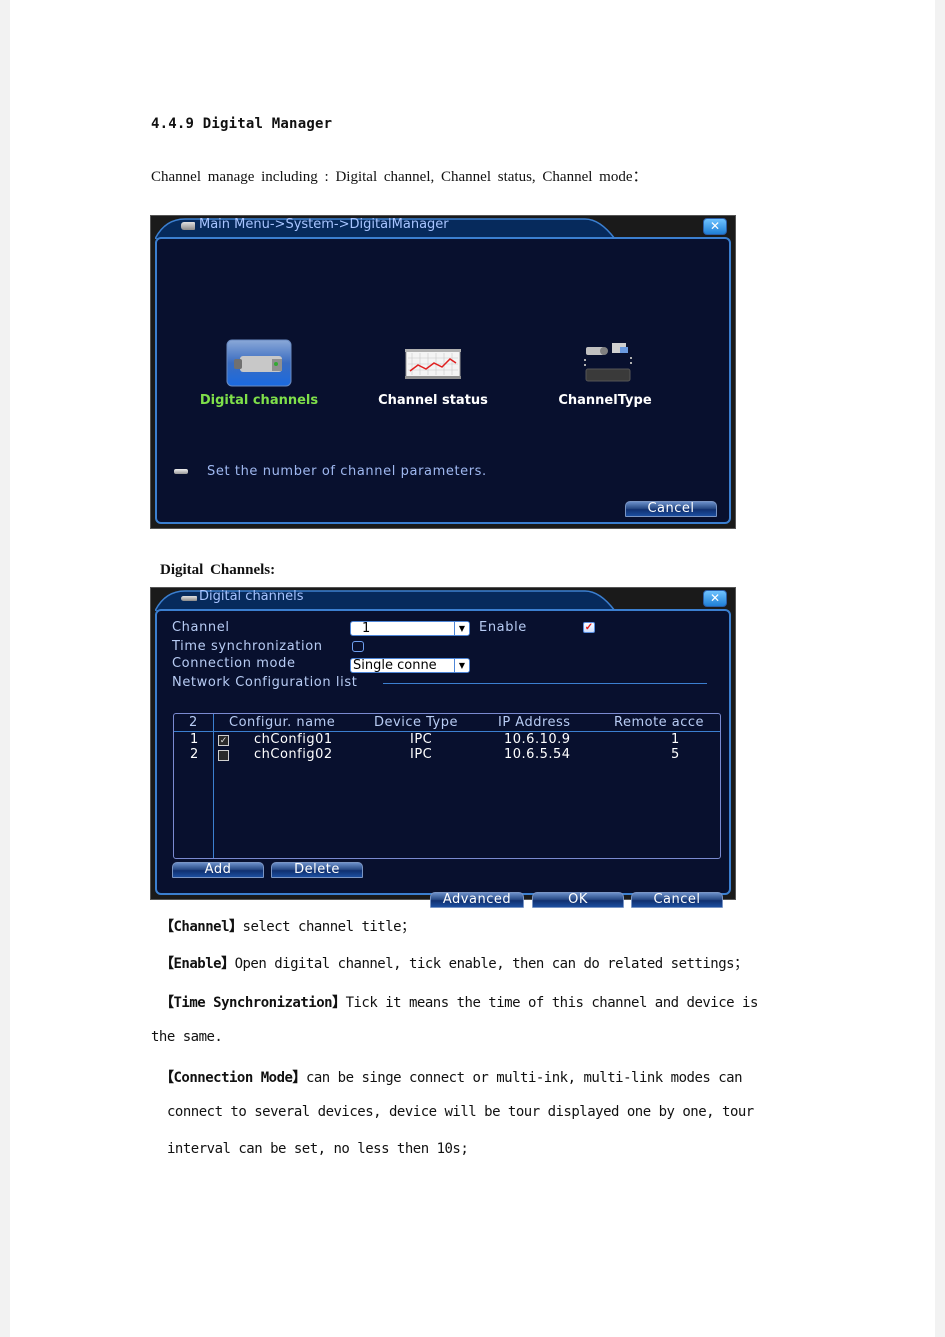  I want to click on line-chart-icon, so click(433, 363).